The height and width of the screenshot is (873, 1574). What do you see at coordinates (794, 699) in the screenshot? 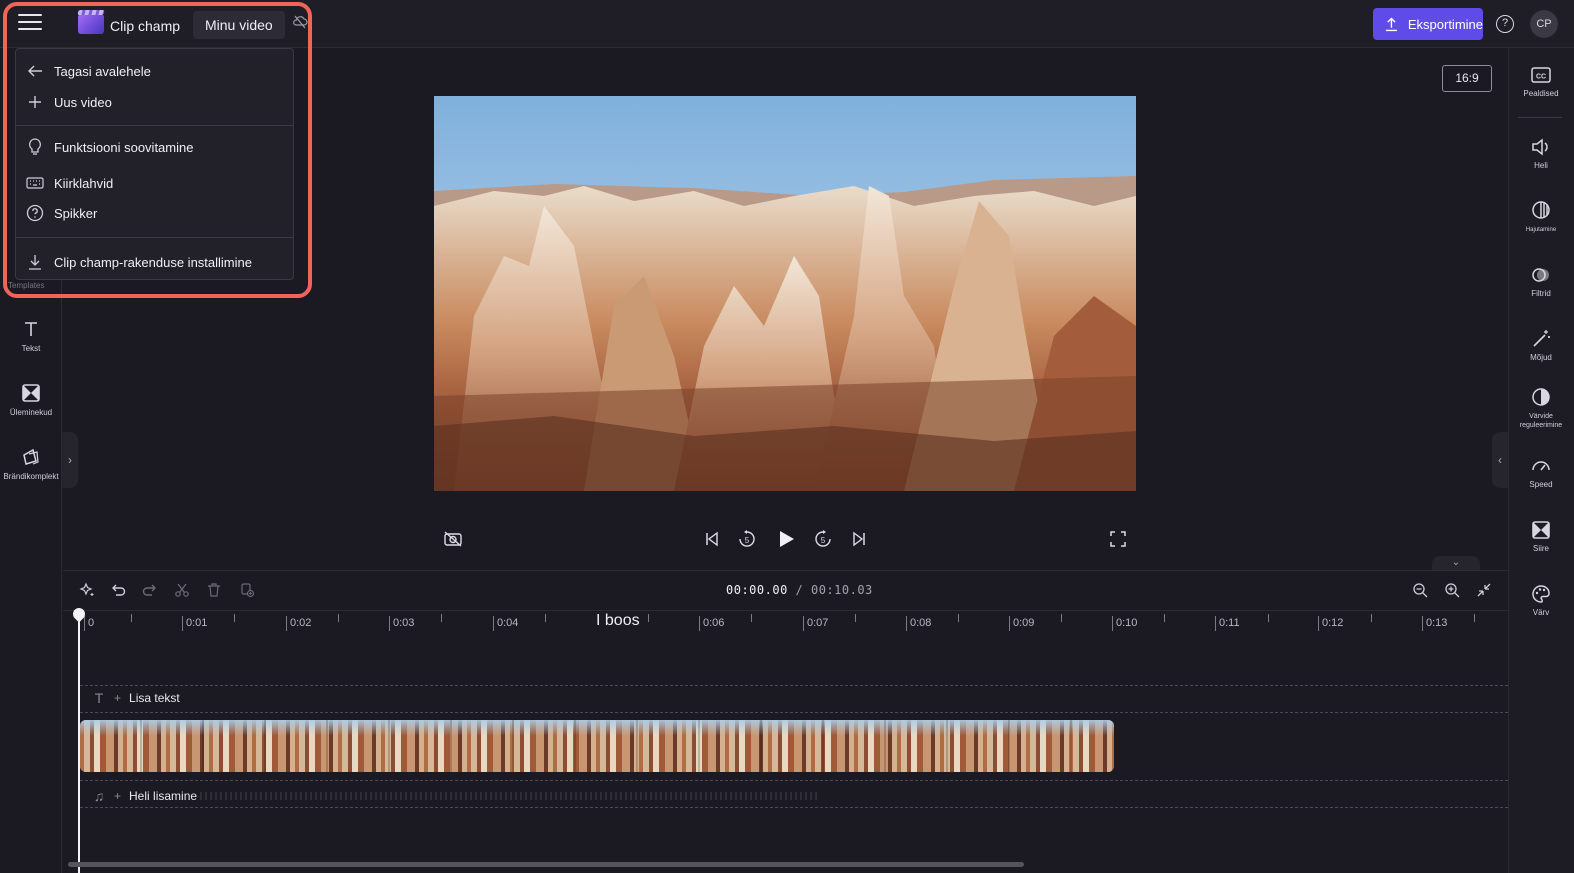
I see `text-track` at bounding box center [794, 699].